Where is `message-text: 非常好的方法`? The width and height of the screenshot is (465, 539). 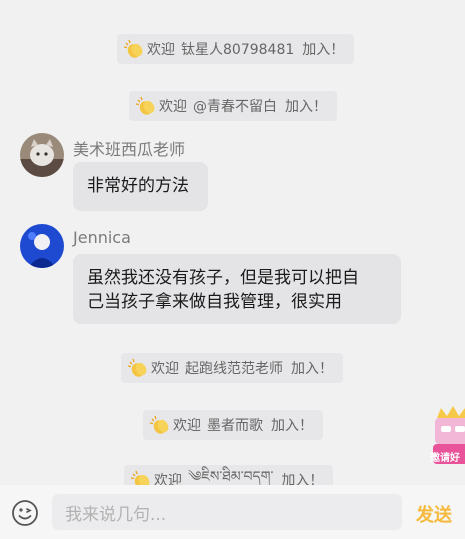
message-text: 非常好的方法 is located at coordinates (138, 186).